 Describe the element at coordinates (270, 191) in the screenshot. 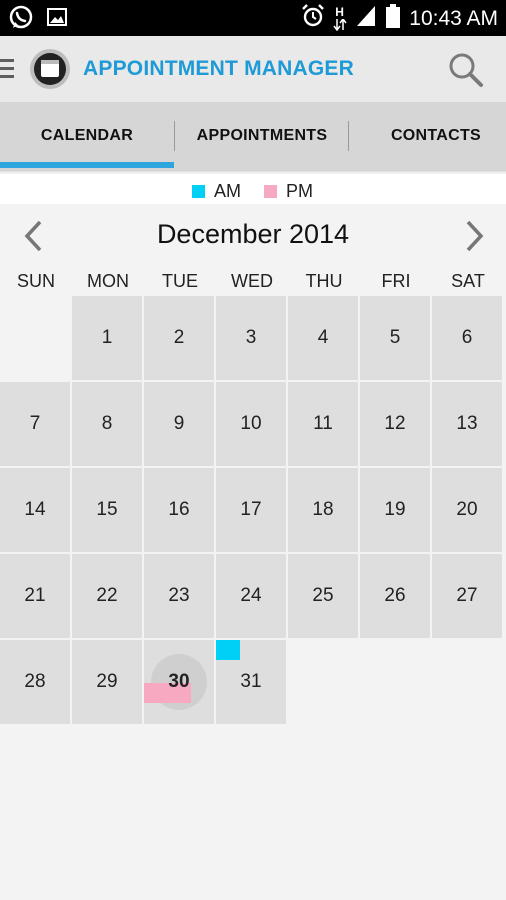

I see `pm-swatch` at that location.